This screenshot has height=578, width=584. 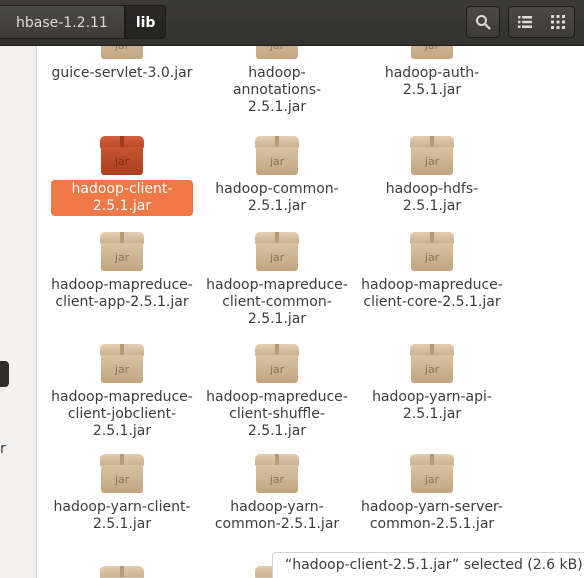 I want to click on file-name-label: hadoop-client-2.5.1.jar, so click(x=122, y=198).